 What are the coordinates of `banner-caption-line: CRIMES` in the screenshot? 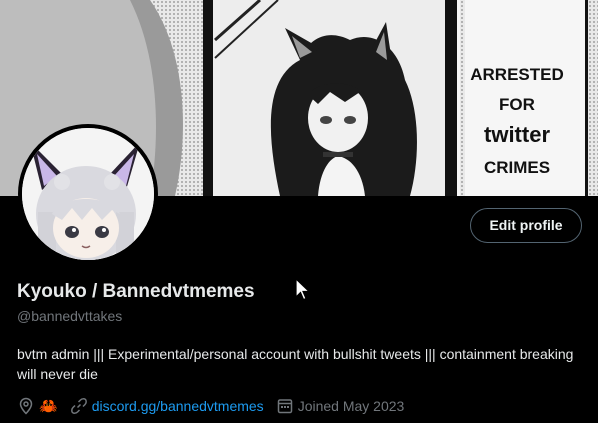 It's located at (517, 167).